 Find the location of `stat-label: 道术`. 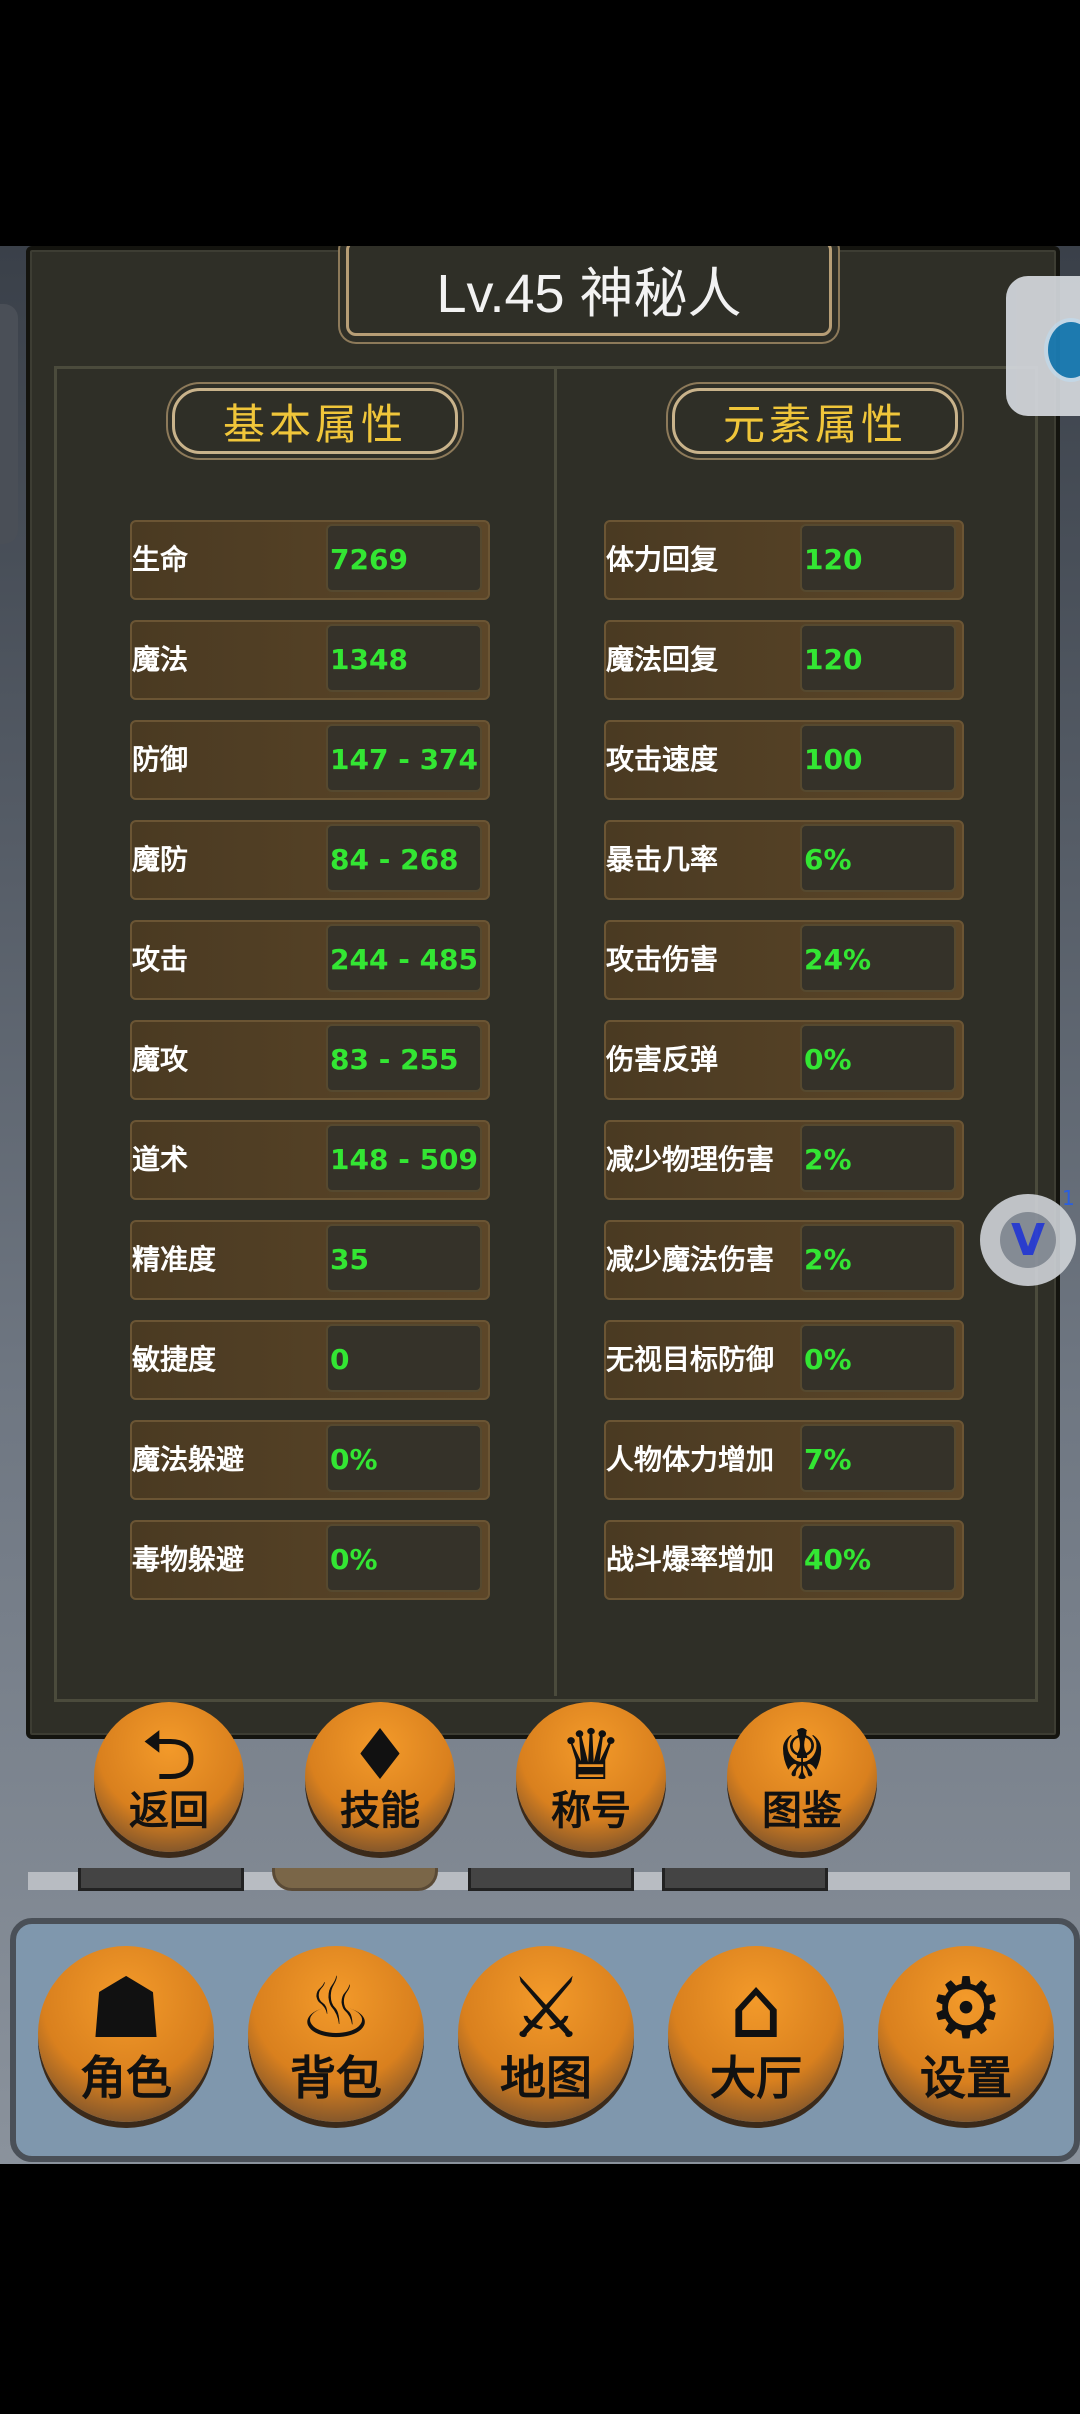

stat-label: 道术 is located at coordinates (160, 1159).